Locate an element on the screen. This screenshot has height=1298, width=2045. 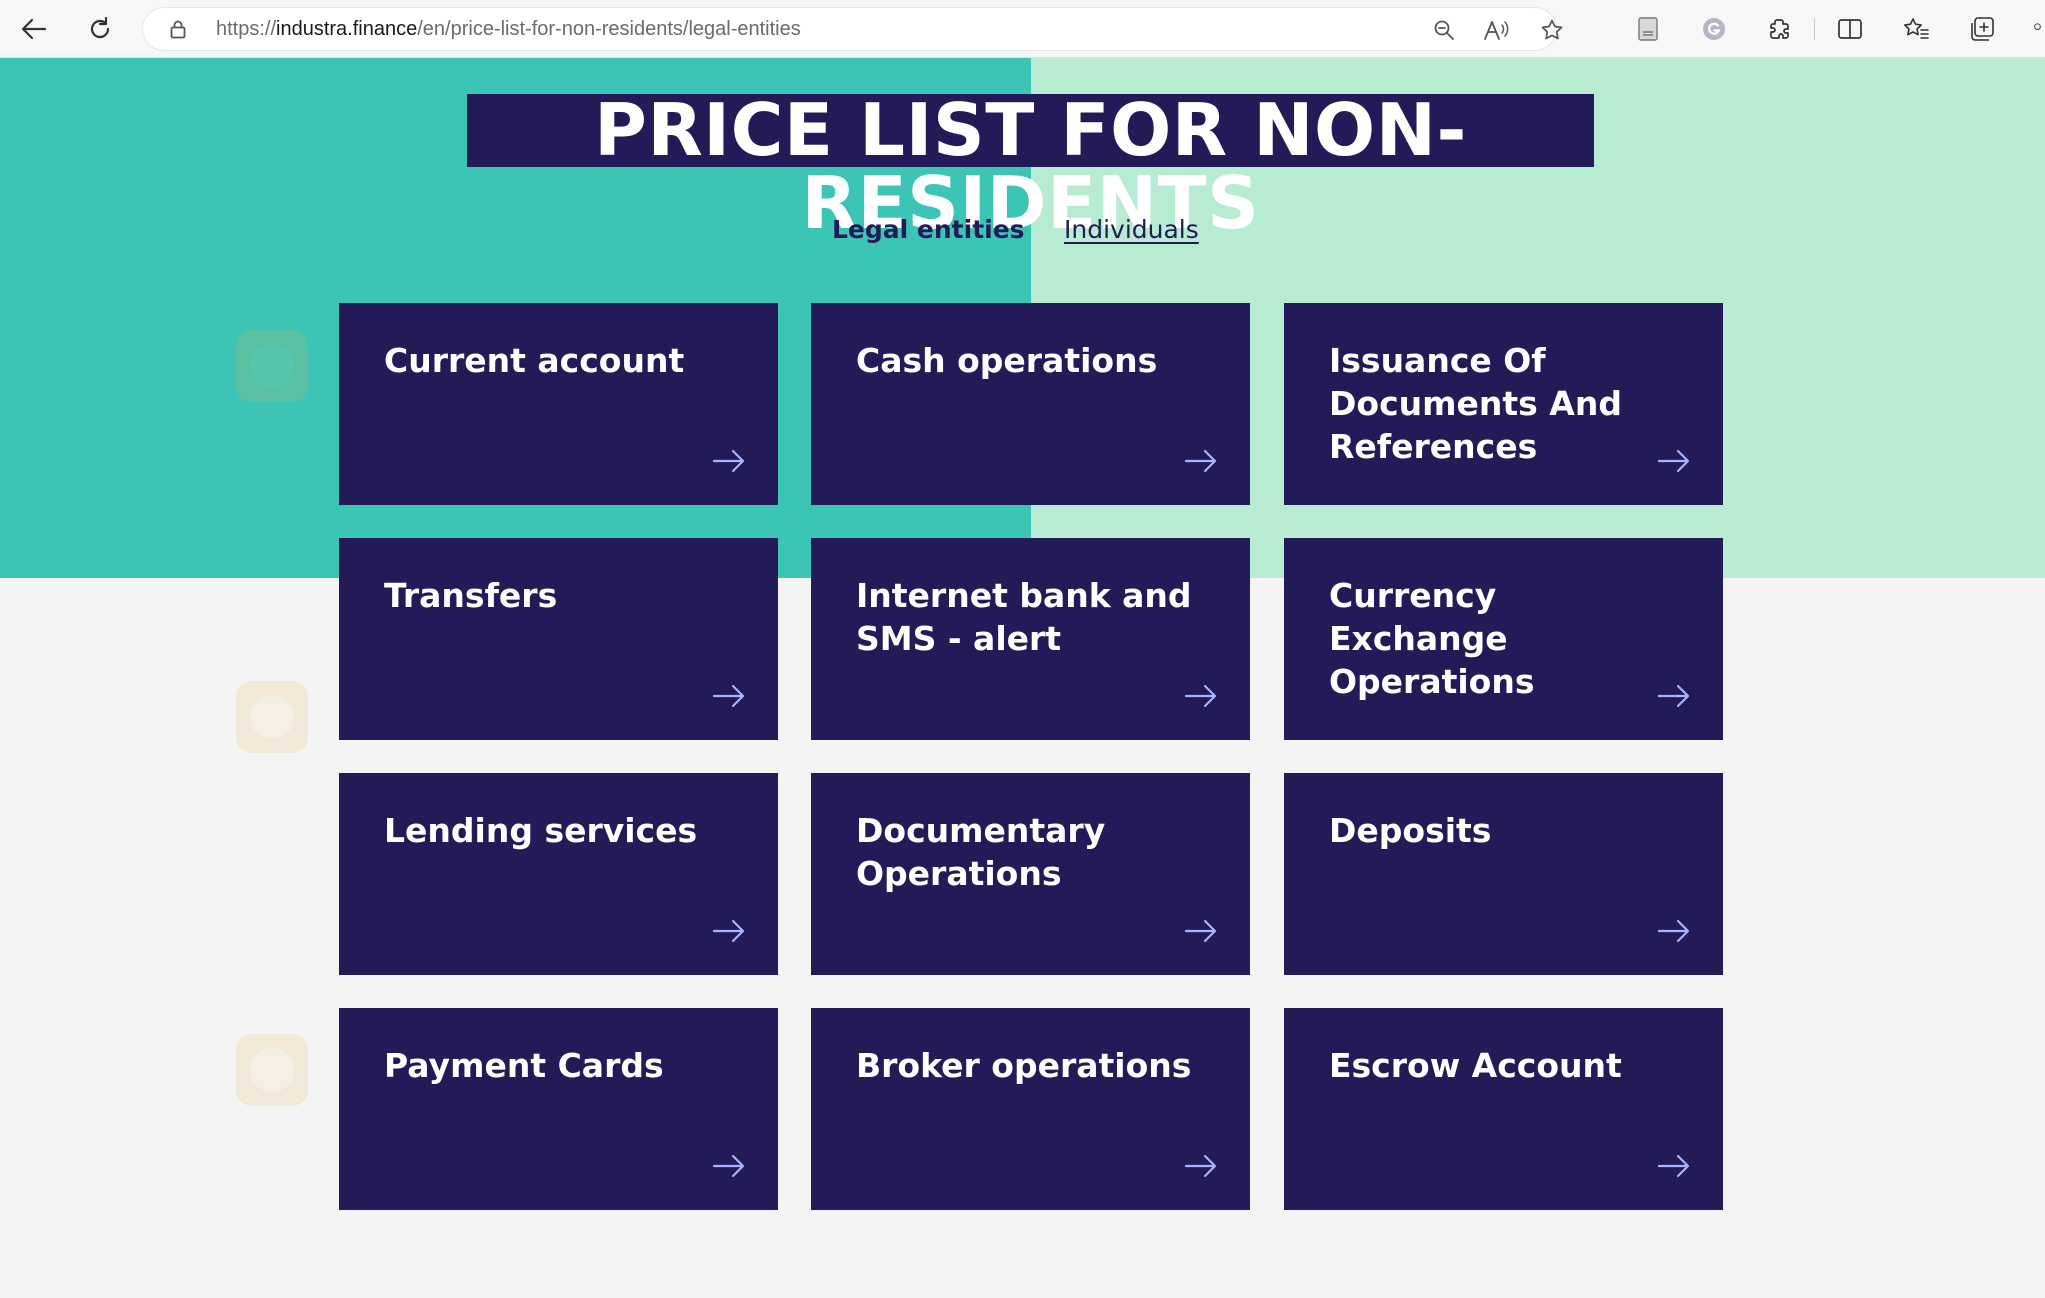
tab-legal-entities: Legal entities is located at coordinates (928, 229).